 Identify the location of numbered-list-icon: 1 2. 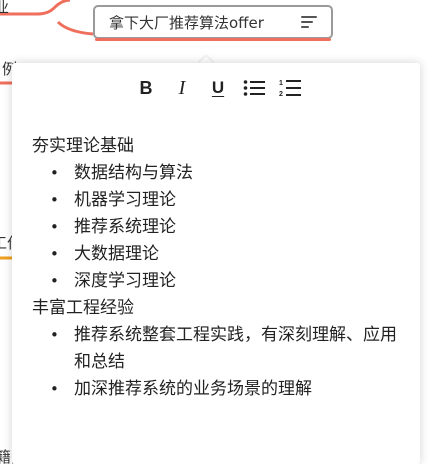
(290, 89).